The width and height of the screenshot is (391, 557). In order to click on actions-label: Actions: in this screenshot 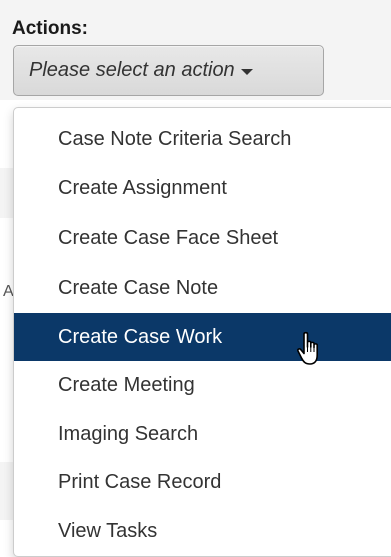, I will do `click(50, 28)`.